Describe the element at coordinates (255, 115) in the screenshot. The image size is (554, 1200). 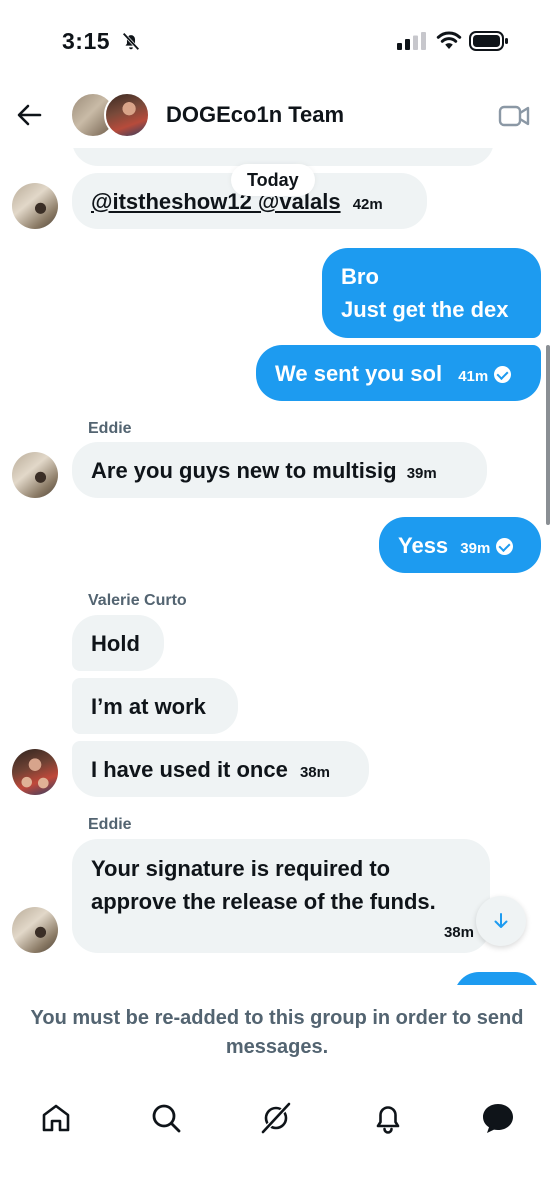
I see `conversation-title: DOGEco1n Team` at that location.